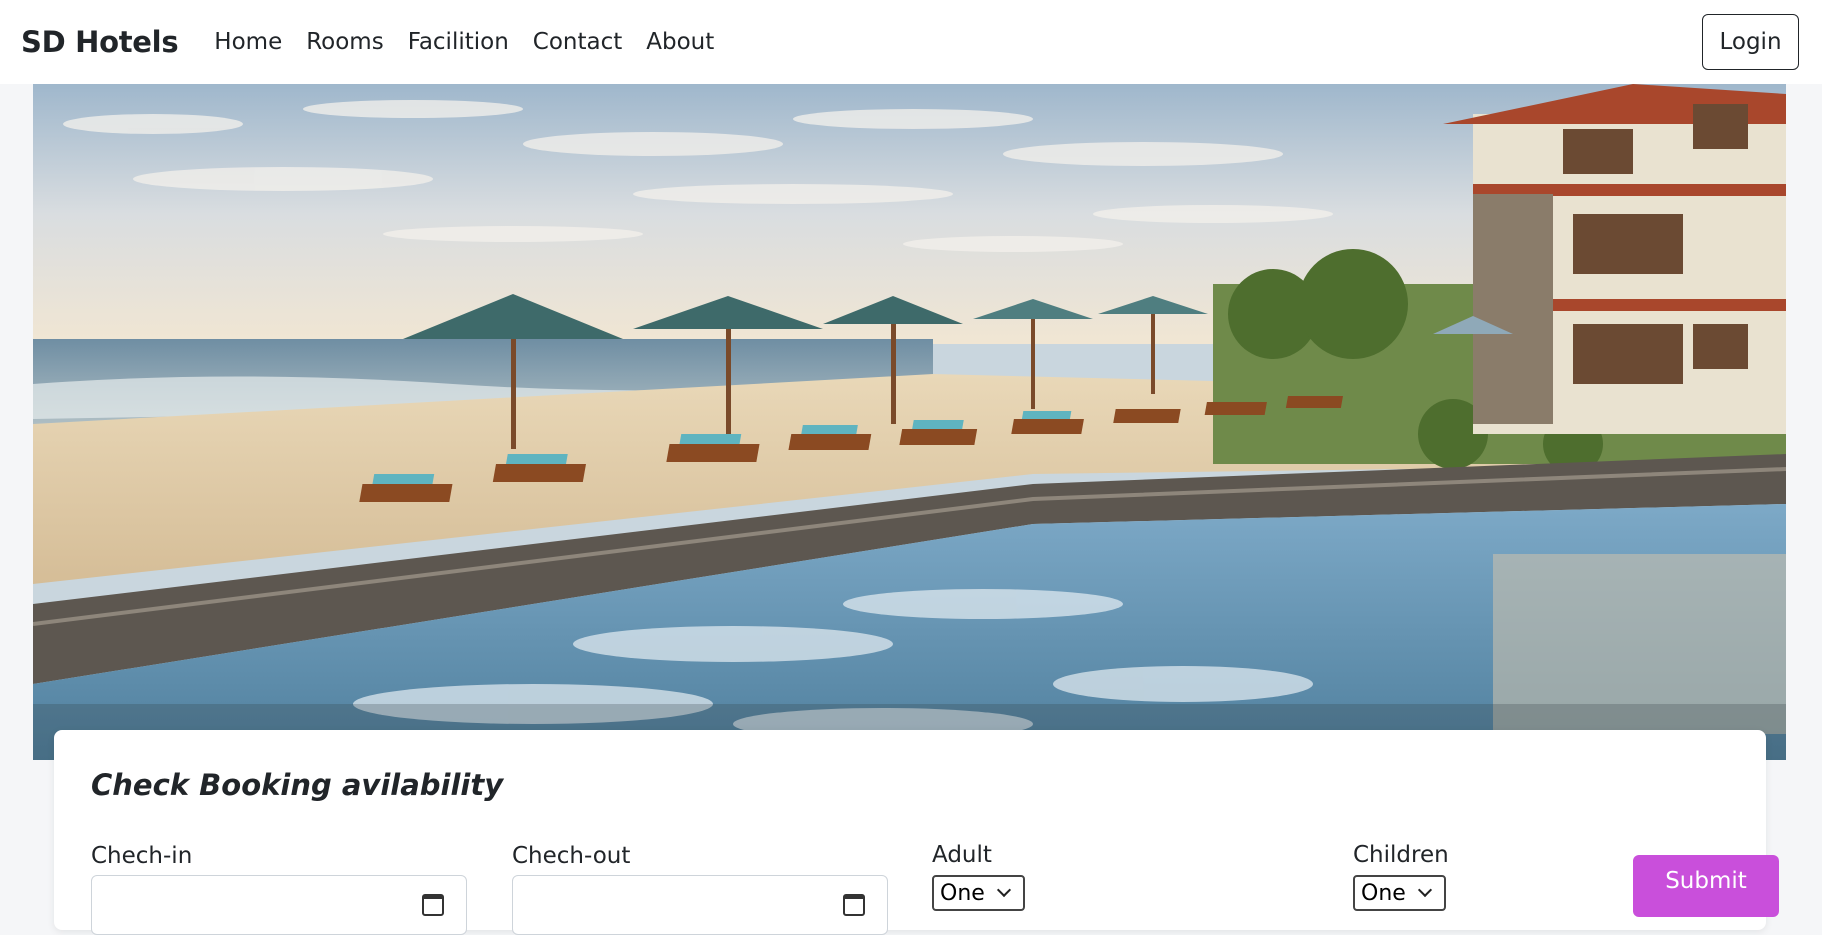 The height and width of the screenshot is (935, 1822). Describe the element at coordinates (1750, 42) in the screenshot. I see `login-button: Login` at that location.